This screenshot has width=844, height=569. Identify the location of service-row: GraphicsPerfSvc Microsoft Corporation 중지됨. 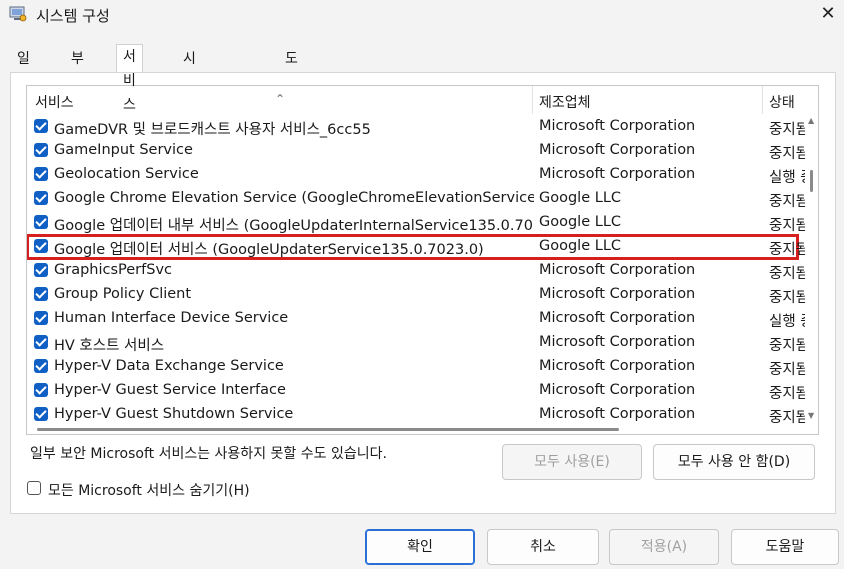
(417, 271).